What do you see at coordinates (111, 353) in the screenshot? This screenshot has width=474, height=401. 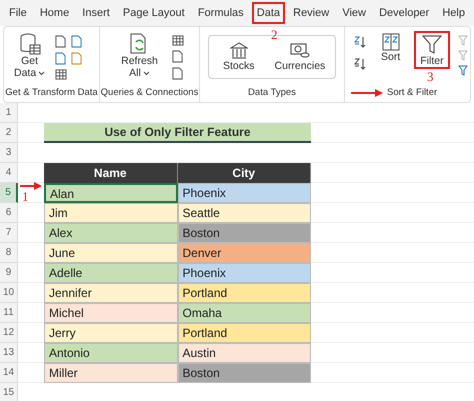 I see `table-cell: Antonio` at bounding box center [111, 353].